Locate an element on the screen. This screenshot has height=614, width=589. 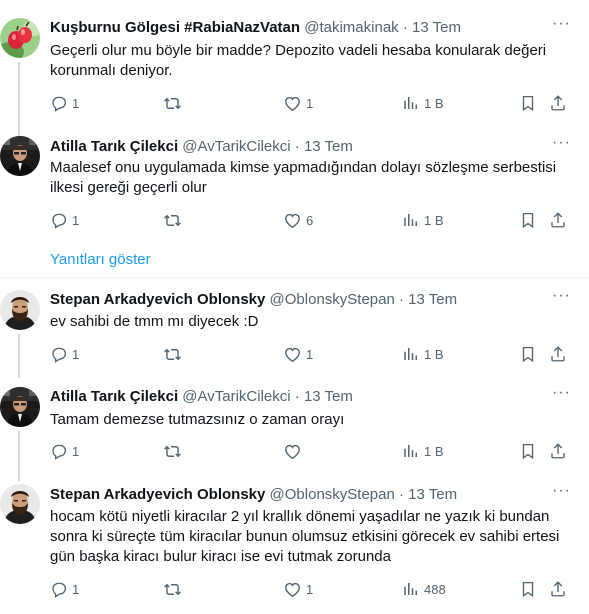
views-button: 488 is located at coordinates (424, 589).